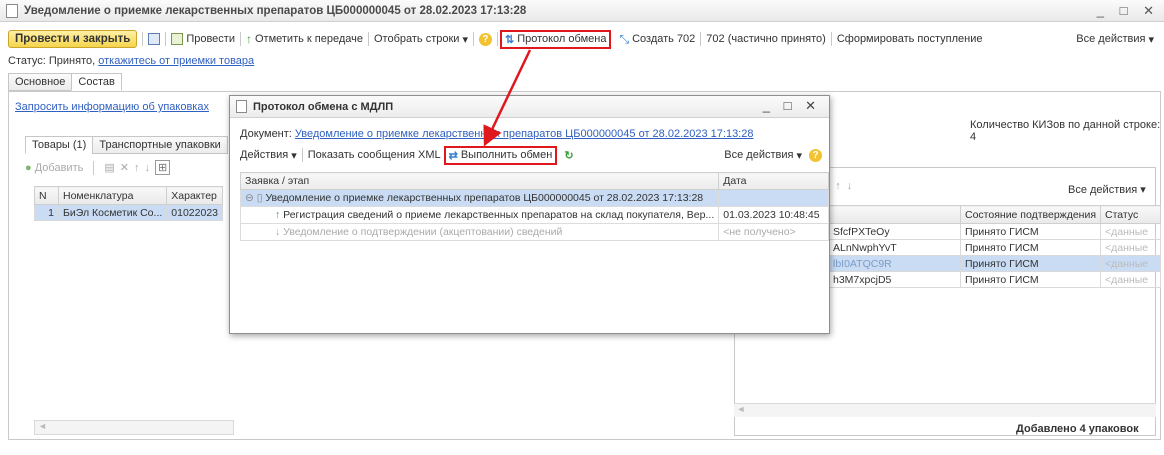  Describe the element at coordinates (1065, 131) in the screenshot. I see `kiz-count-label: Количество КИЗов по данной строке: 4` at that location.